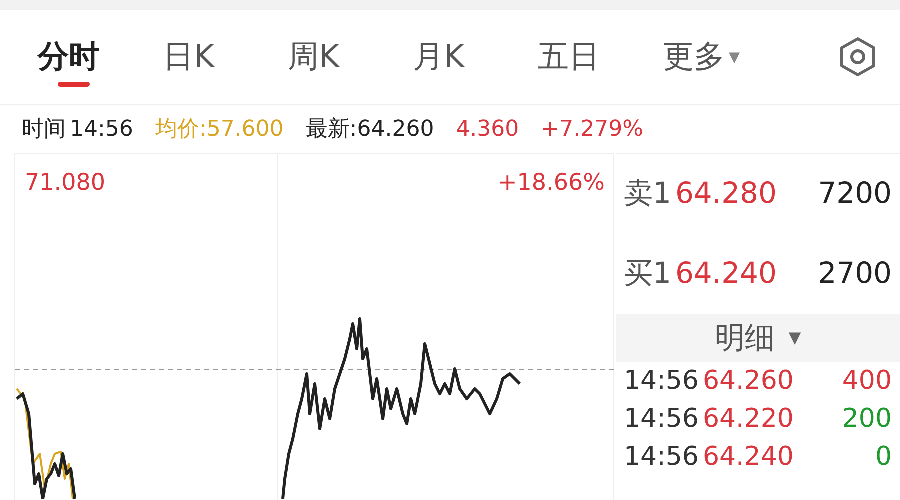 This screenshot has height=500, width=900. What do you see at coordinates (592, 130) in the screenshot?
I see `percent-change: +7.279%` at bounding box center [592, 130].